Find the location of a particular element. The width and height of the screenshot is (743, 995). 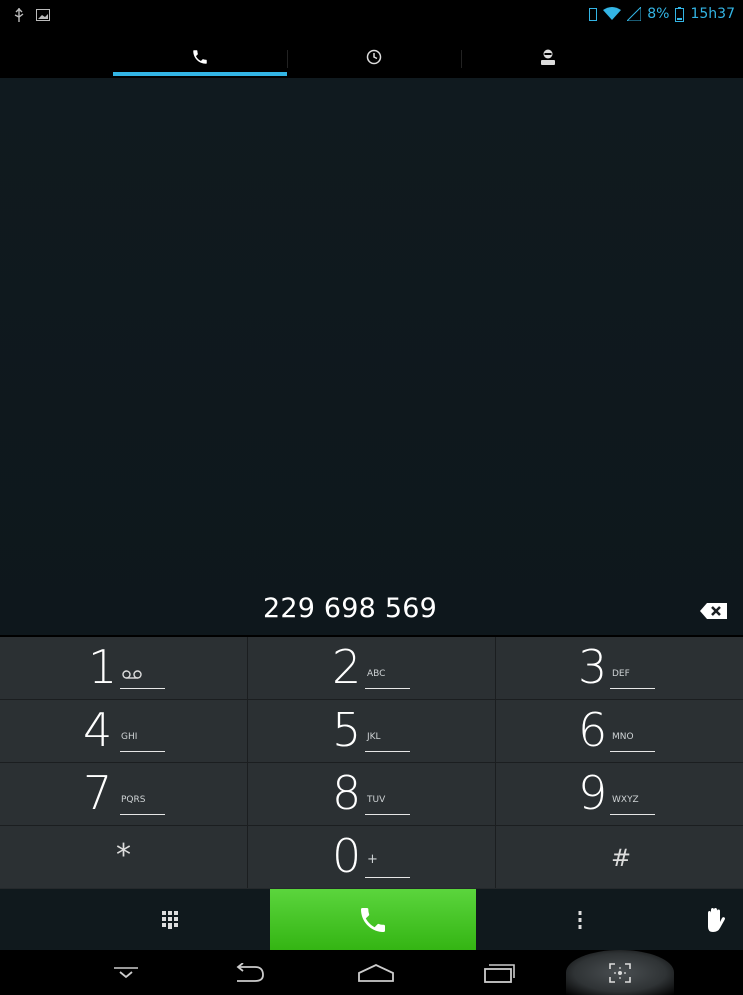

key-8: 8 TUV is located at coordinates (372, 794).